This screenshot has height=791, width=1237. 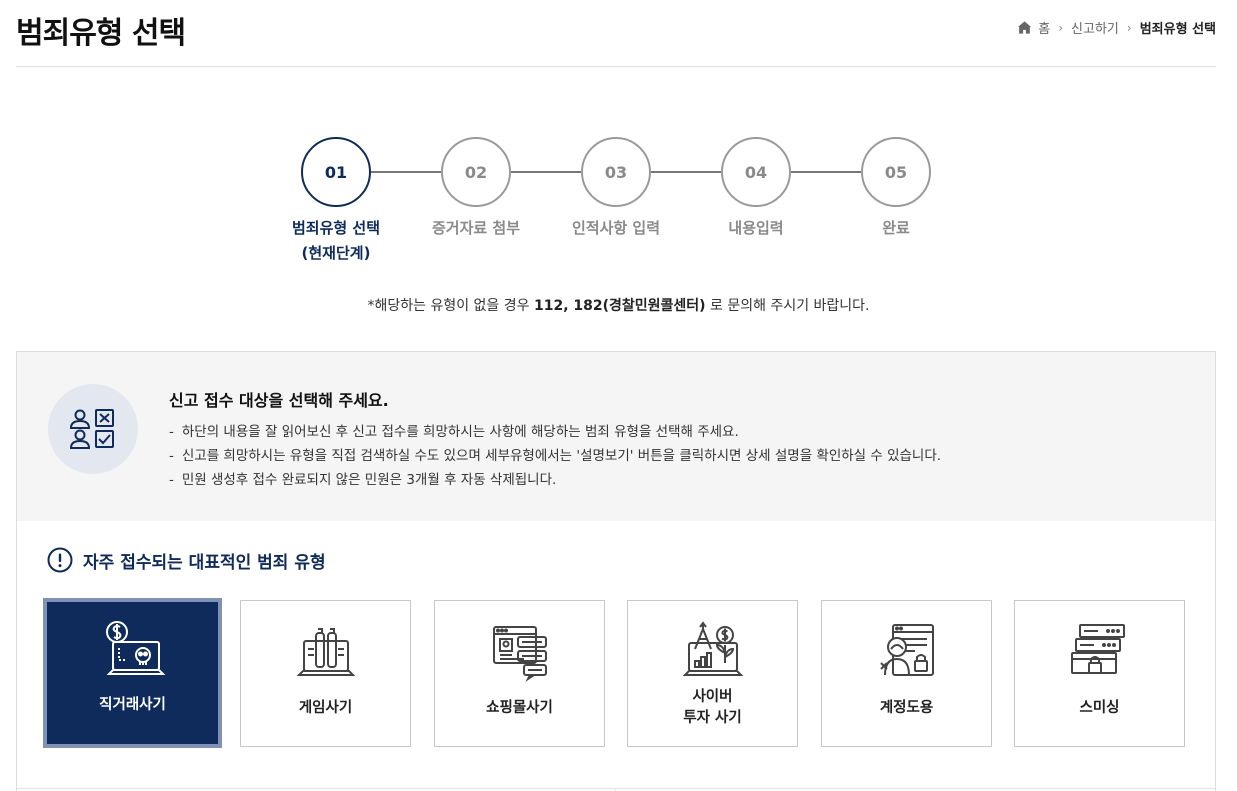 I want to click on crime-card-cyber-investment: 사이버 투자 사기, so click(x=712, y=673).